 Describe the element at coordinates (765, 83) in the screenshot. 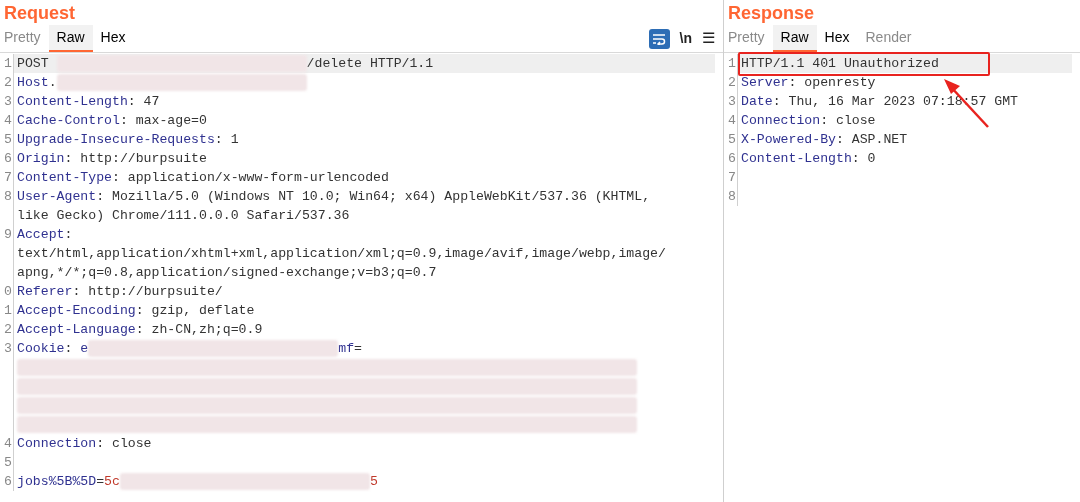

I see `header-name: Server` at that location.